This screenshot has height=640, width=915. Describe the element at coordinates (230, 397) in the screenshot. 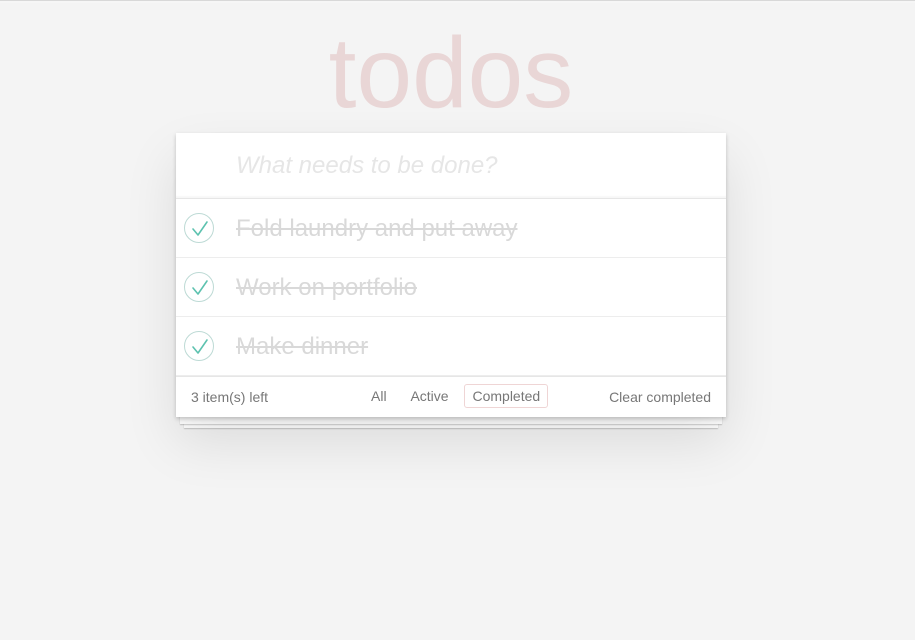

I see `todo-count: 3 item(s) left` at that location.